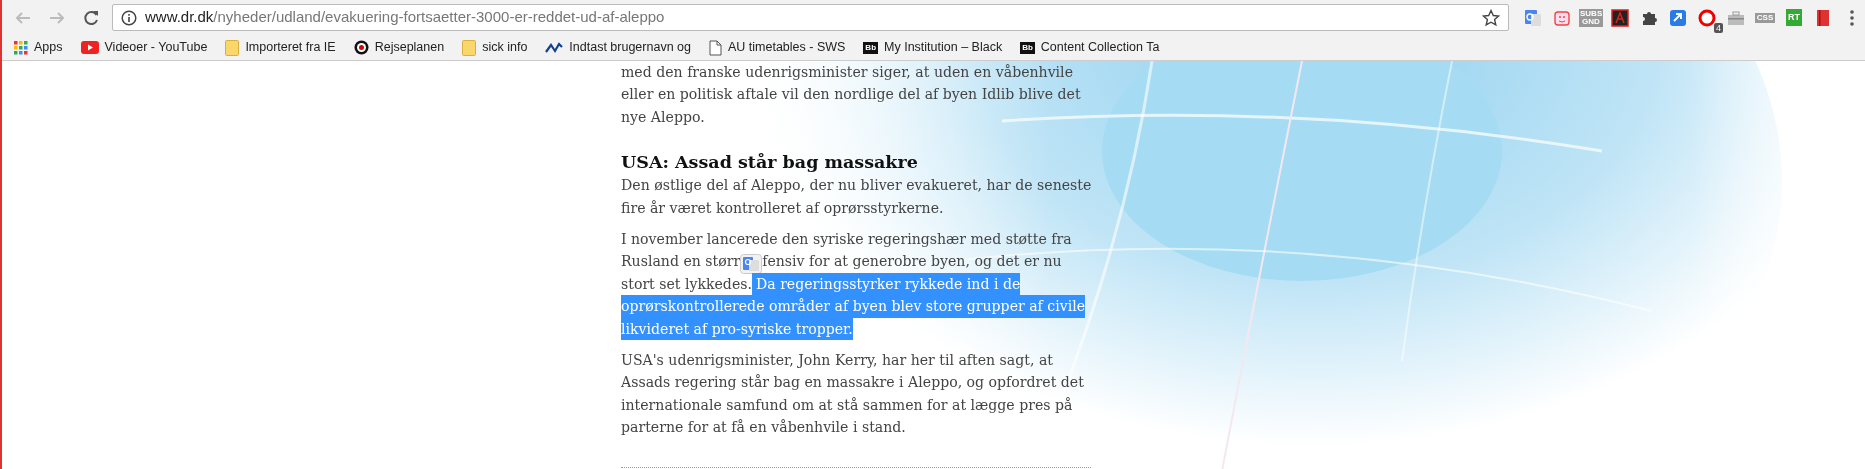  What do you see at coordinates (1100, 48) in the screenshot?
I see `bookmark-label: Content Collection Ta` at bounding box center [1100, 48].